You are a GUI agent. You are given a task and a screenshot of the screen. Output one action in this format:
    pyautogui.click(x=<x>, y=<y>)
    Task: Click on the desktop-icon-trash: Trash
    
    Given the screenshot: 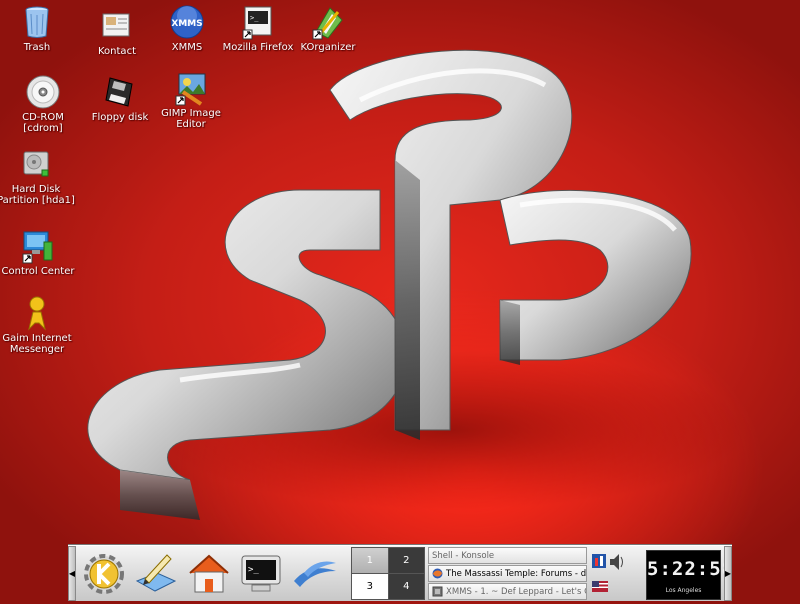 What is the action you would take?
    pyautogui.click(x=39, y=28)
    